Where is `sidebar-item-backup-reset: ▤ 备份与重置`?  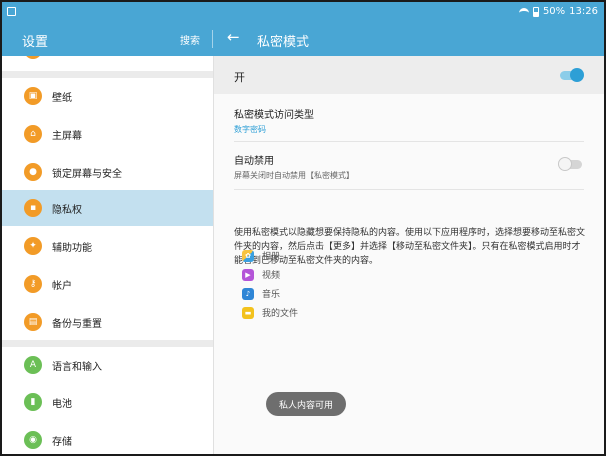 sidebar-item-backup-reset: ▤ 备份与重置 is located at coordinates (107, 322).